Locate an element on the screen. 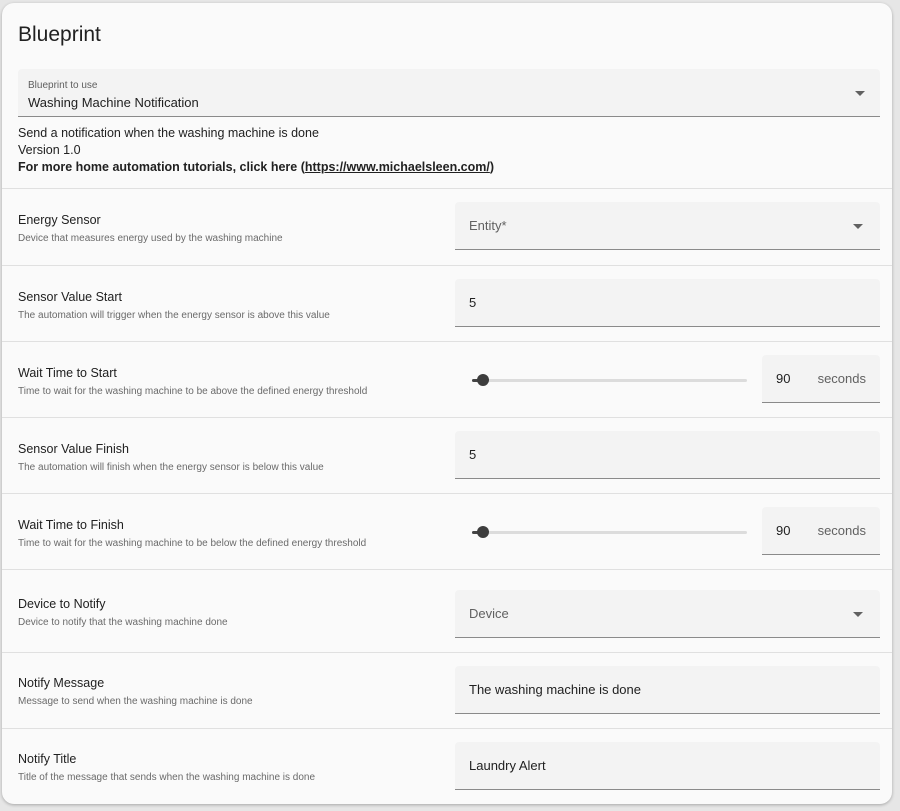  input-name: Notify Title is located at coordinates (47, 759).